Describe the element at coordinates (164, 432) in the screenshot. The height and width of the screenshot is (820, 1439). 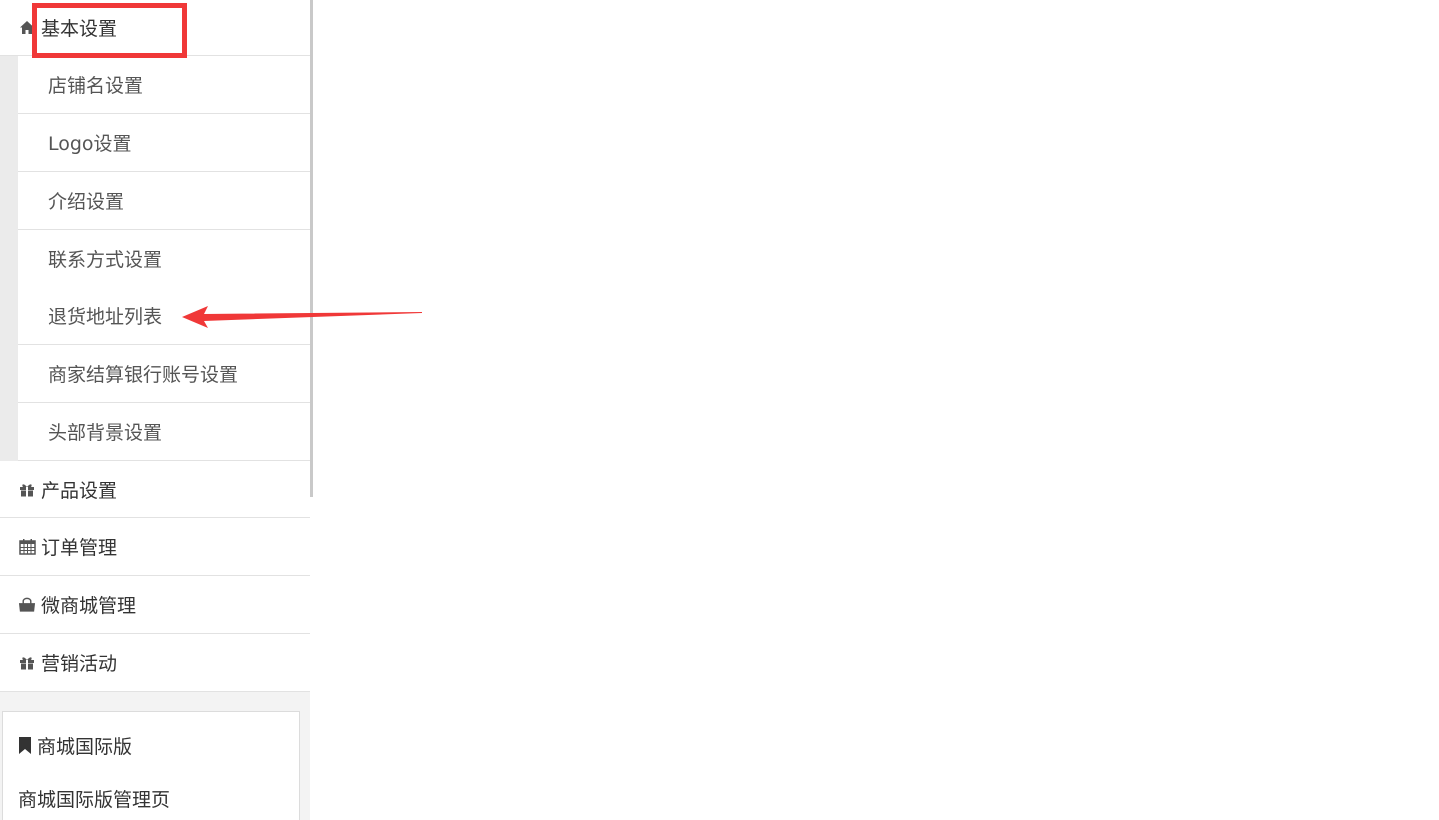
I see `submenu-header-background: 头部背景设置` at that location.